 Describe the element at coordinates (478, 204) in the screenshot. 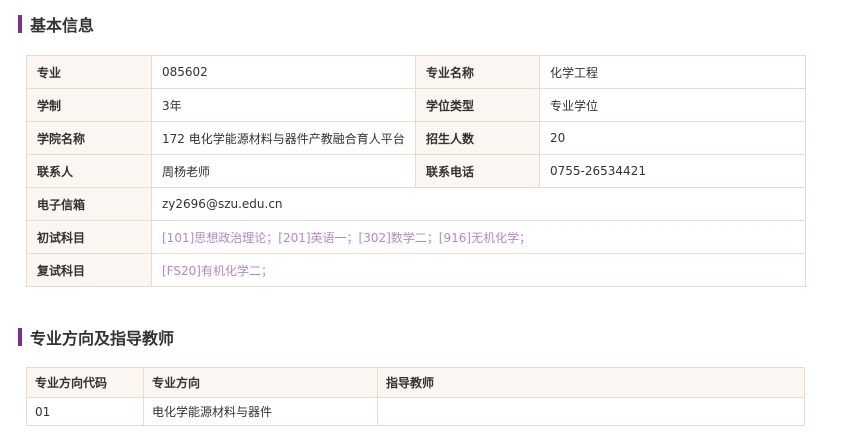

I see `email-value: zy2696@szu.edu.cn` at that location.